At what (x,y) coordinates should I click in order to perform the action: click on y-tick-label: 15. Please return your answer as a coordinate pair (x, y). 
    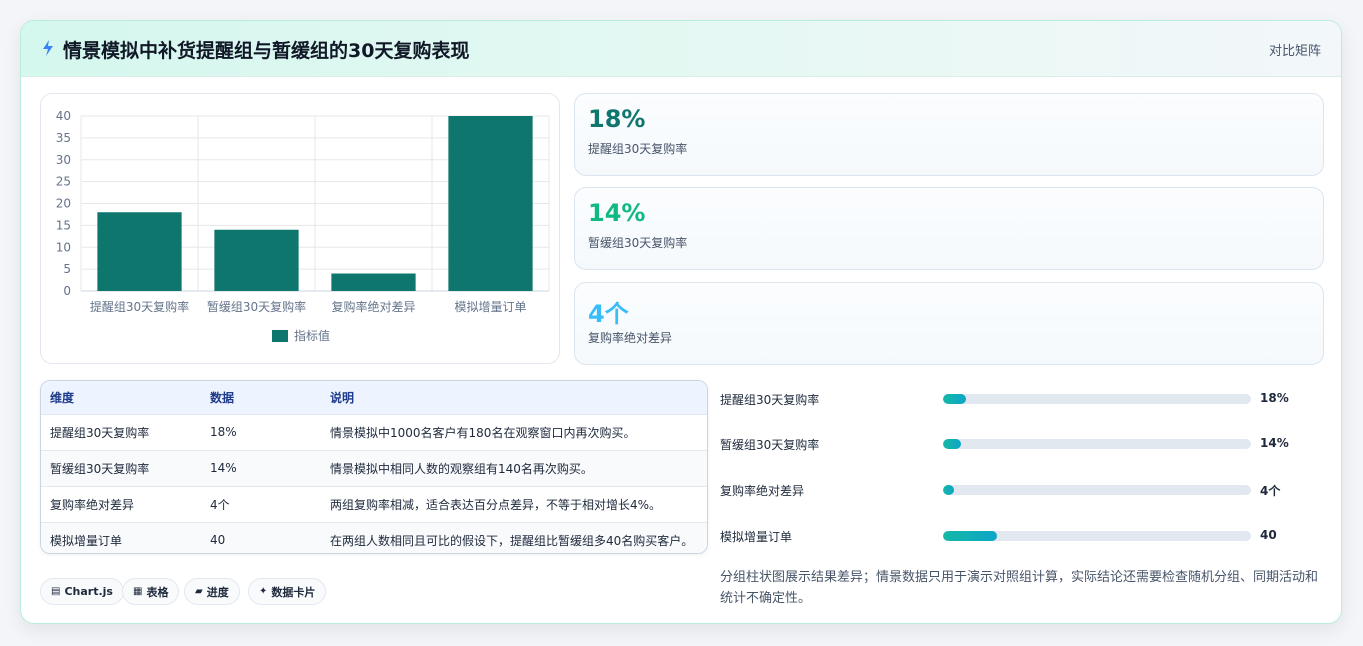
    Looking at the image, I should click on (63, 225).